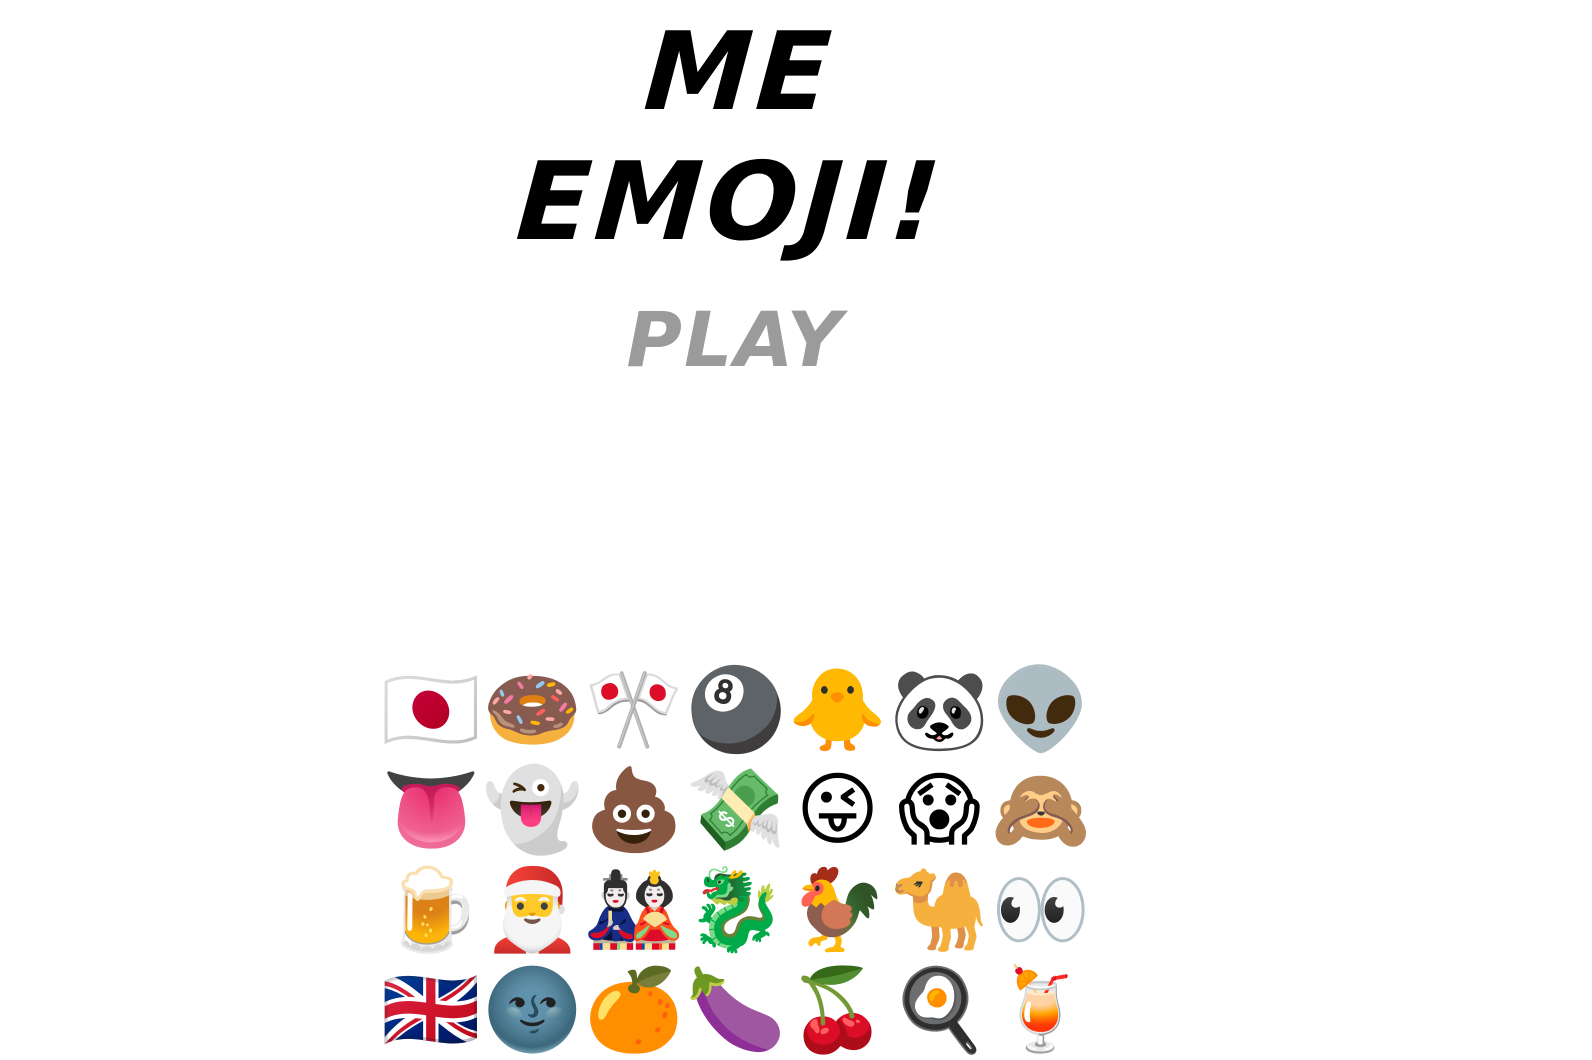 This screenshot has width=1592, height=1060. Describe the element at coordinates (634, 710) in the screenshot. I see `emoji-crossed-flags-icon: 🎌` at that location.